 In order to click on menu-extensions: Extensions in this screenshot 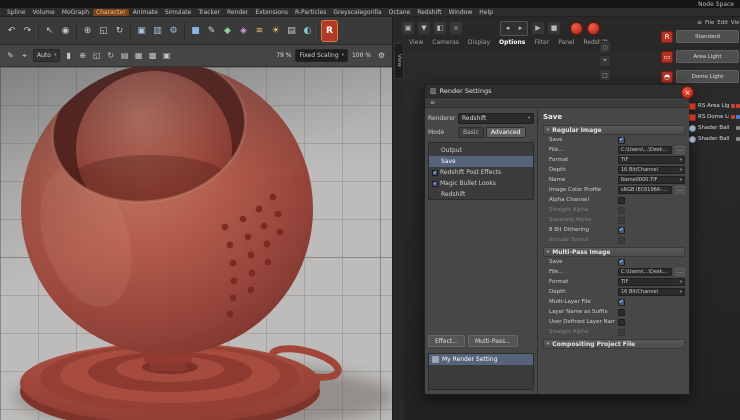, I will do `click(271, 12)`.